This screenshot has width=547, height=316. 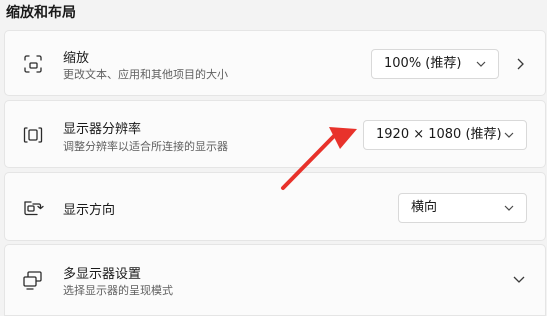 I want to click on resolution-title: 显示器分辨率, so click(x=102, y=129).